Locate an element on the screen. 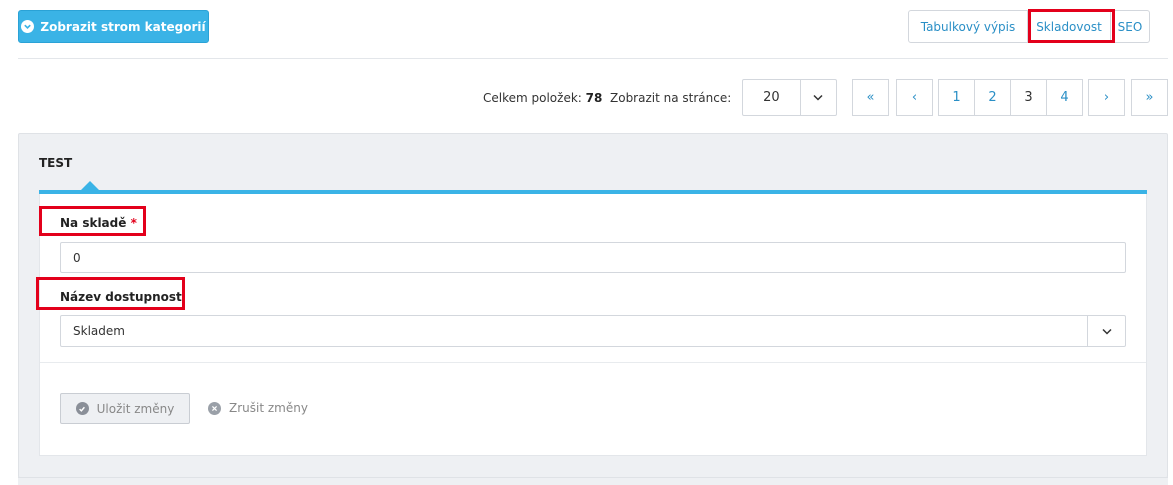 The width and height of the screenshot is (1173, 485). per-page-select: 20 is located at coordinates (789, 97).